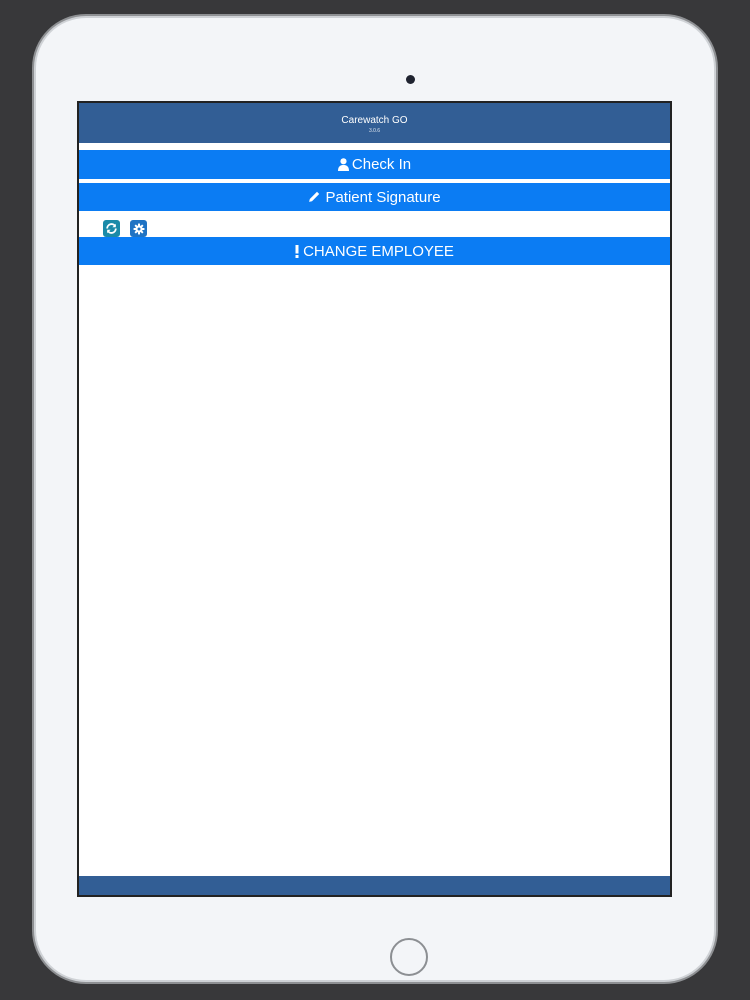  What do you see at coordinates (343, 164) in the screenshot?
I see `user-icon` at bounding box center [343, 164].